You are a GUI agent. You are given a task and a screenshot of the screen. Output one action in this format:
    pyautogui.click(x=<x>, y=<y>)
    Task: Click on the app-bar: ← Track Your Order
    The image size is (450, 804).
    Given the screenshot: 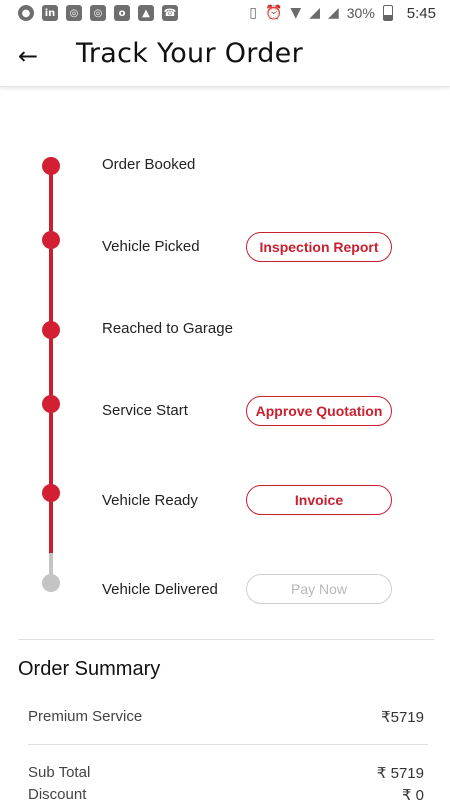 What is the action you would take?
    pyautogui.click(x=225, y=56)
    